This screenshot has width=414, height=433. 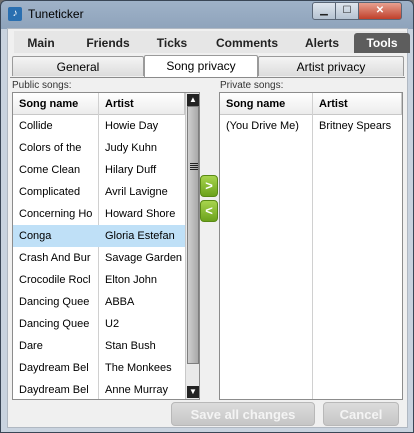 I want to click on artist-cell: The Monkees, so click(x=138, y=368).